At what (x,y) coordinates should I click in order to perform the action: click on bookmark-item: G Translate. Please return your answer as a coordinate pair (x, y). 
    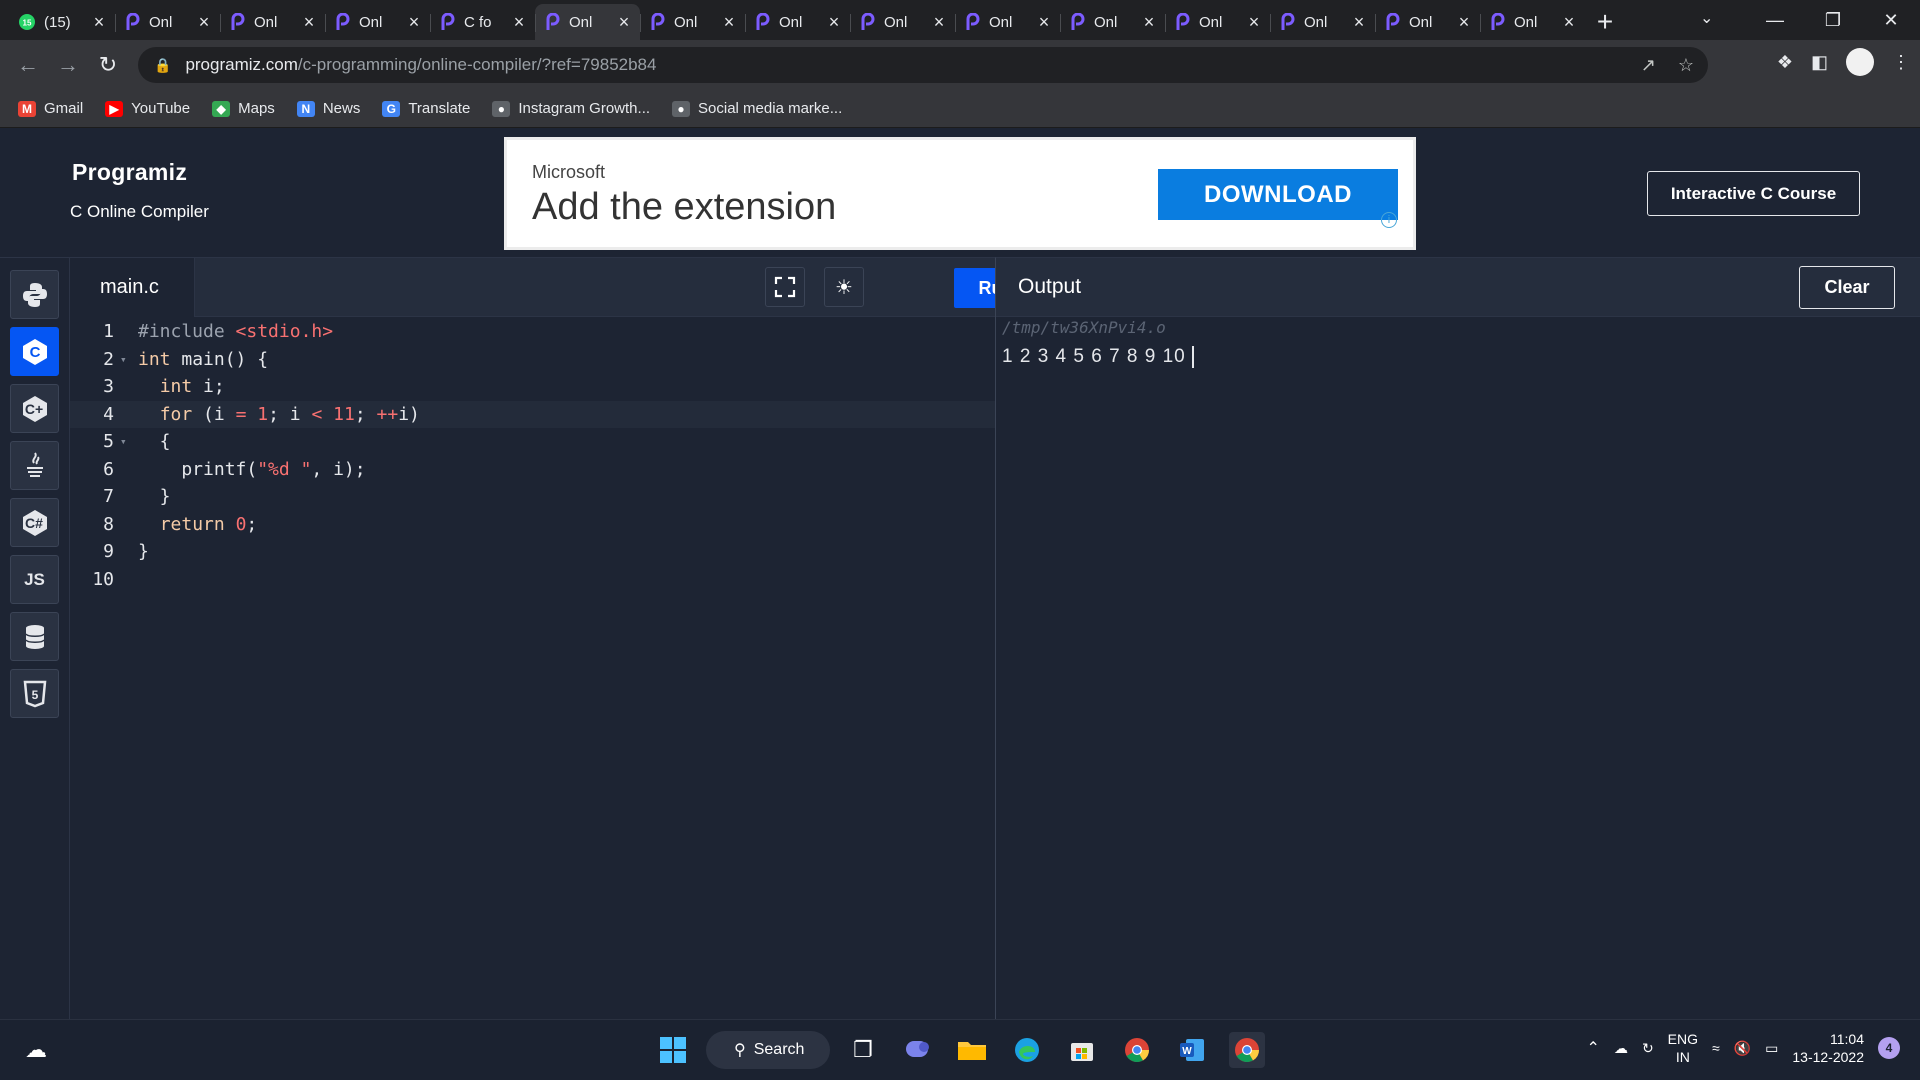
    Looking at the image, I should click on (426, 108).